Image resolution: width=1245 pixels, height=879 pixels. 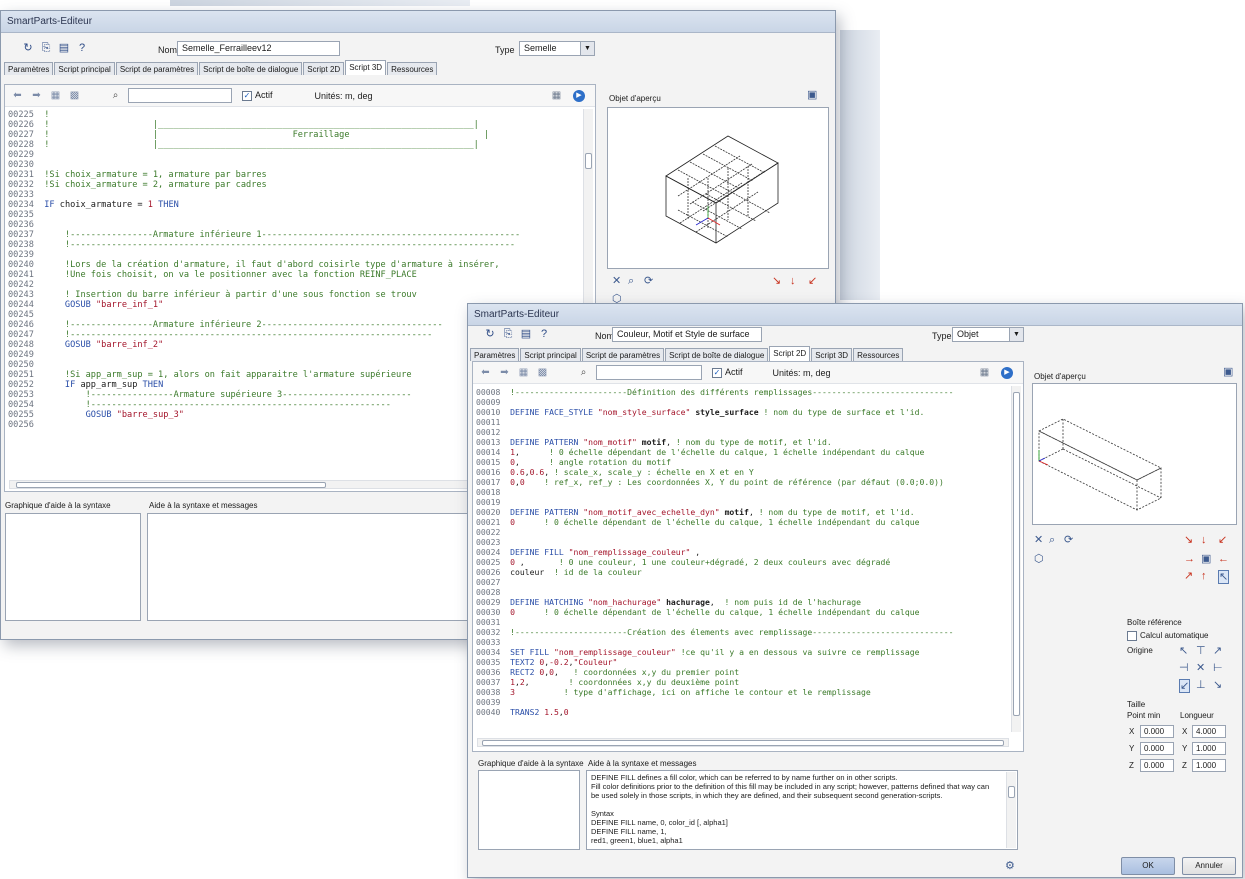 What do you see at coordinates (1157, 731) in the screenshot?
I see `pmin-x-input: 0.000` at bounding box center [1157, 731].